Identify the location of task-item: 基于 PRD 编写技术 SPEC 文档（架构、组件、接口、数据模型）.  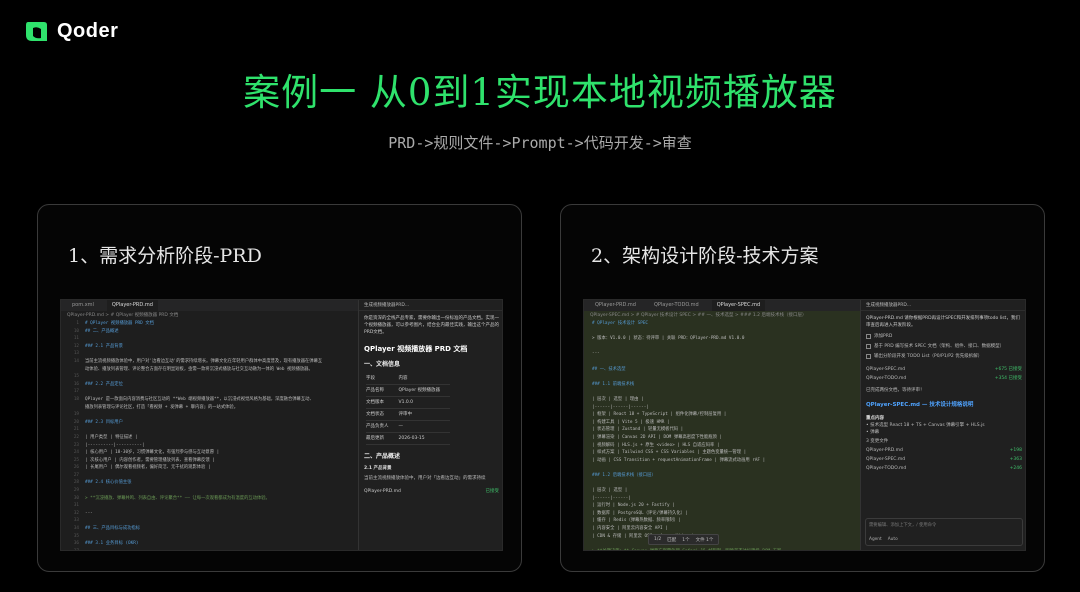
(944, 346).